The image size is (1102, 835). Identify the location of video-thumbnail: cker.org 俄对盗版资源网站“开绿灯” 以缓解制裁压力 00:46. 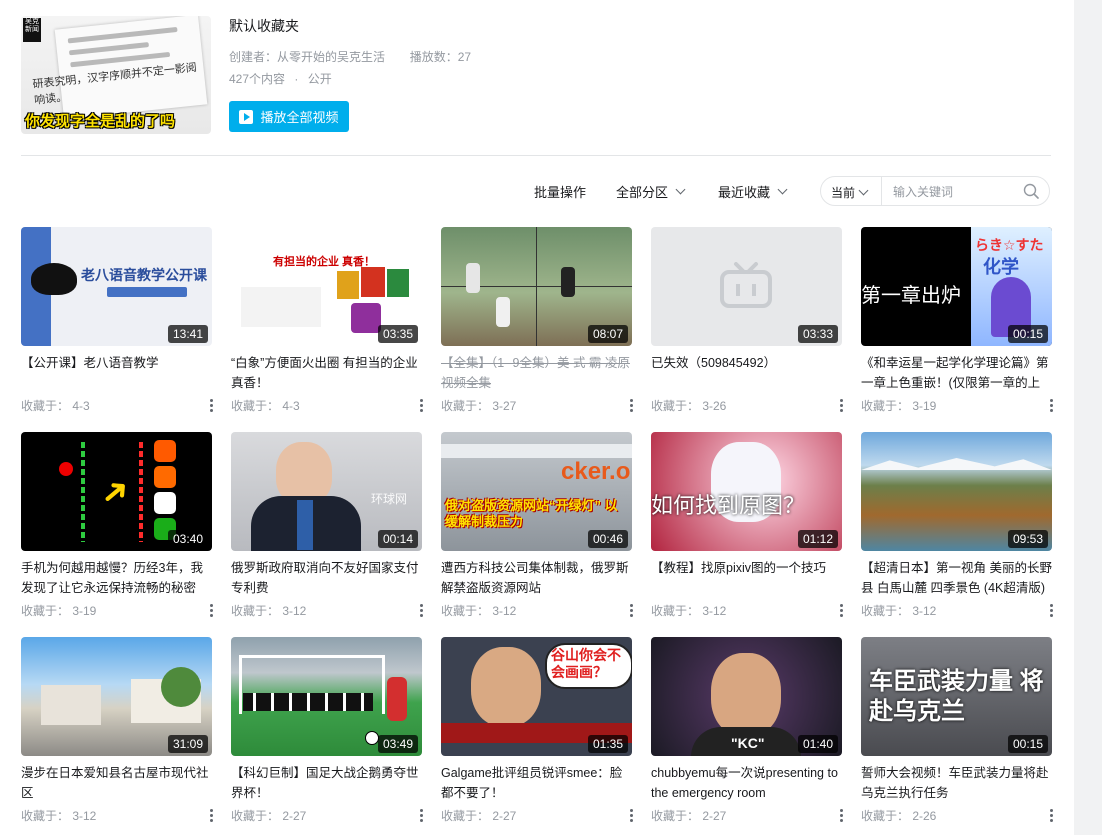
(536, 491).